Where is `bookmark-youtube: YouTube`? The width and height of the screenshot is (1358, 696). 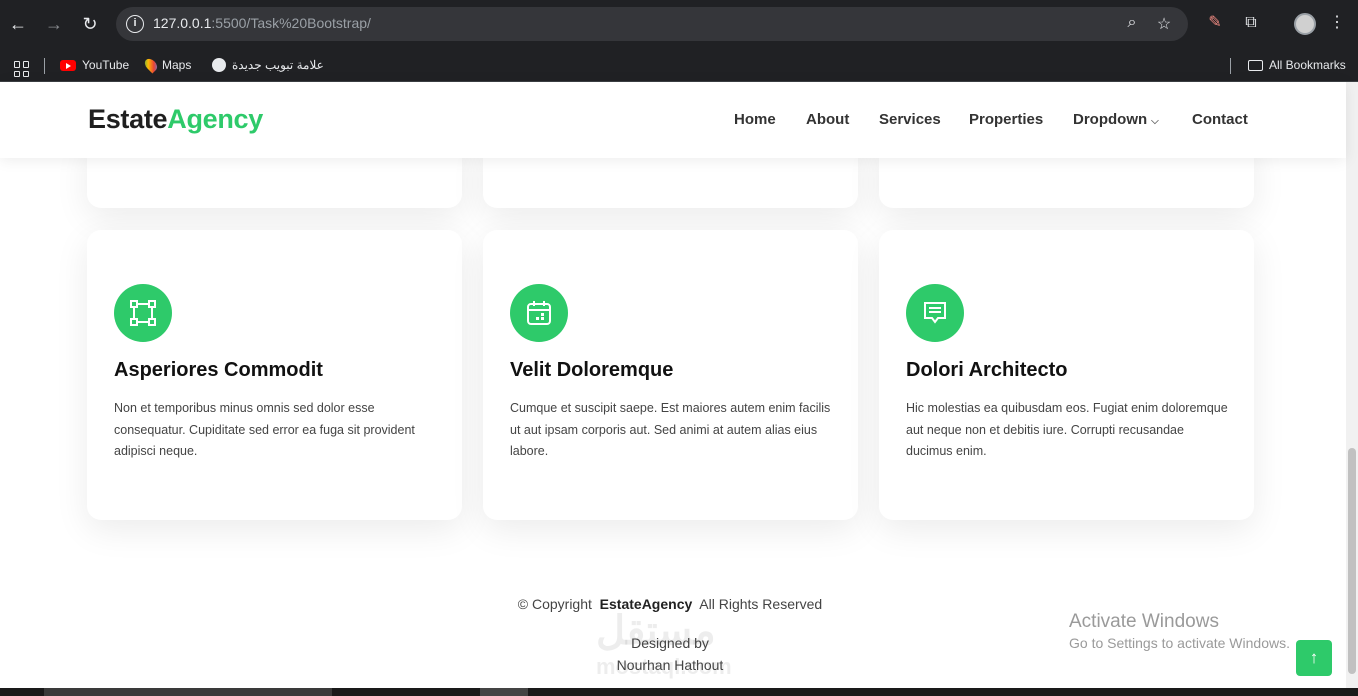 bookmark-youtube: YouTube is located at coordinates (94, 65).